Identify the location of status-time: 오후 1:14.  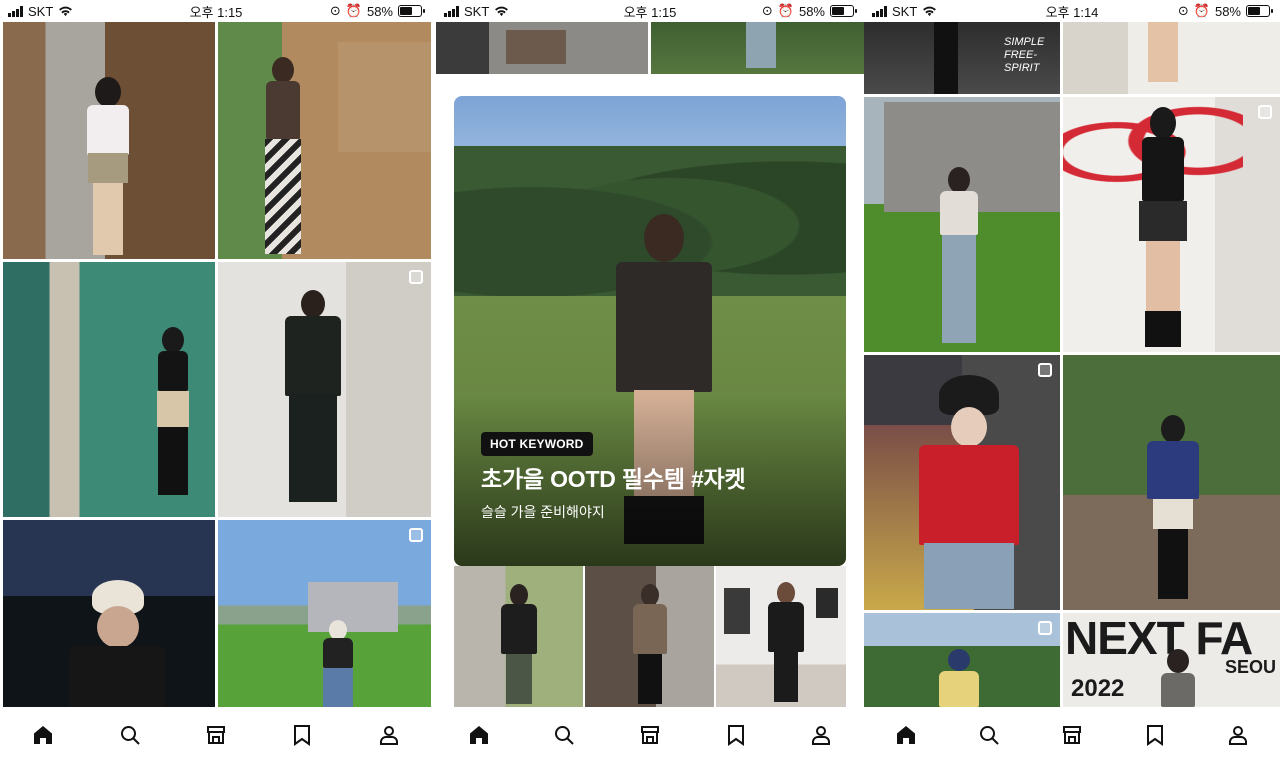
(1072, 12).